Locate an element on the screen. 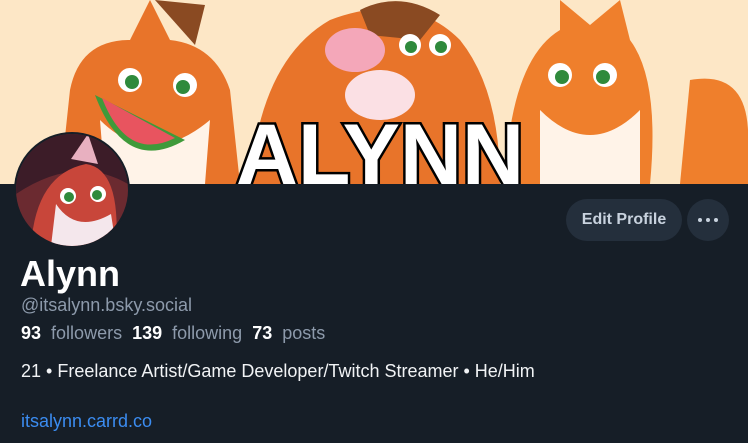  banner-title: ALYNN is located at coordinates (380, 145).